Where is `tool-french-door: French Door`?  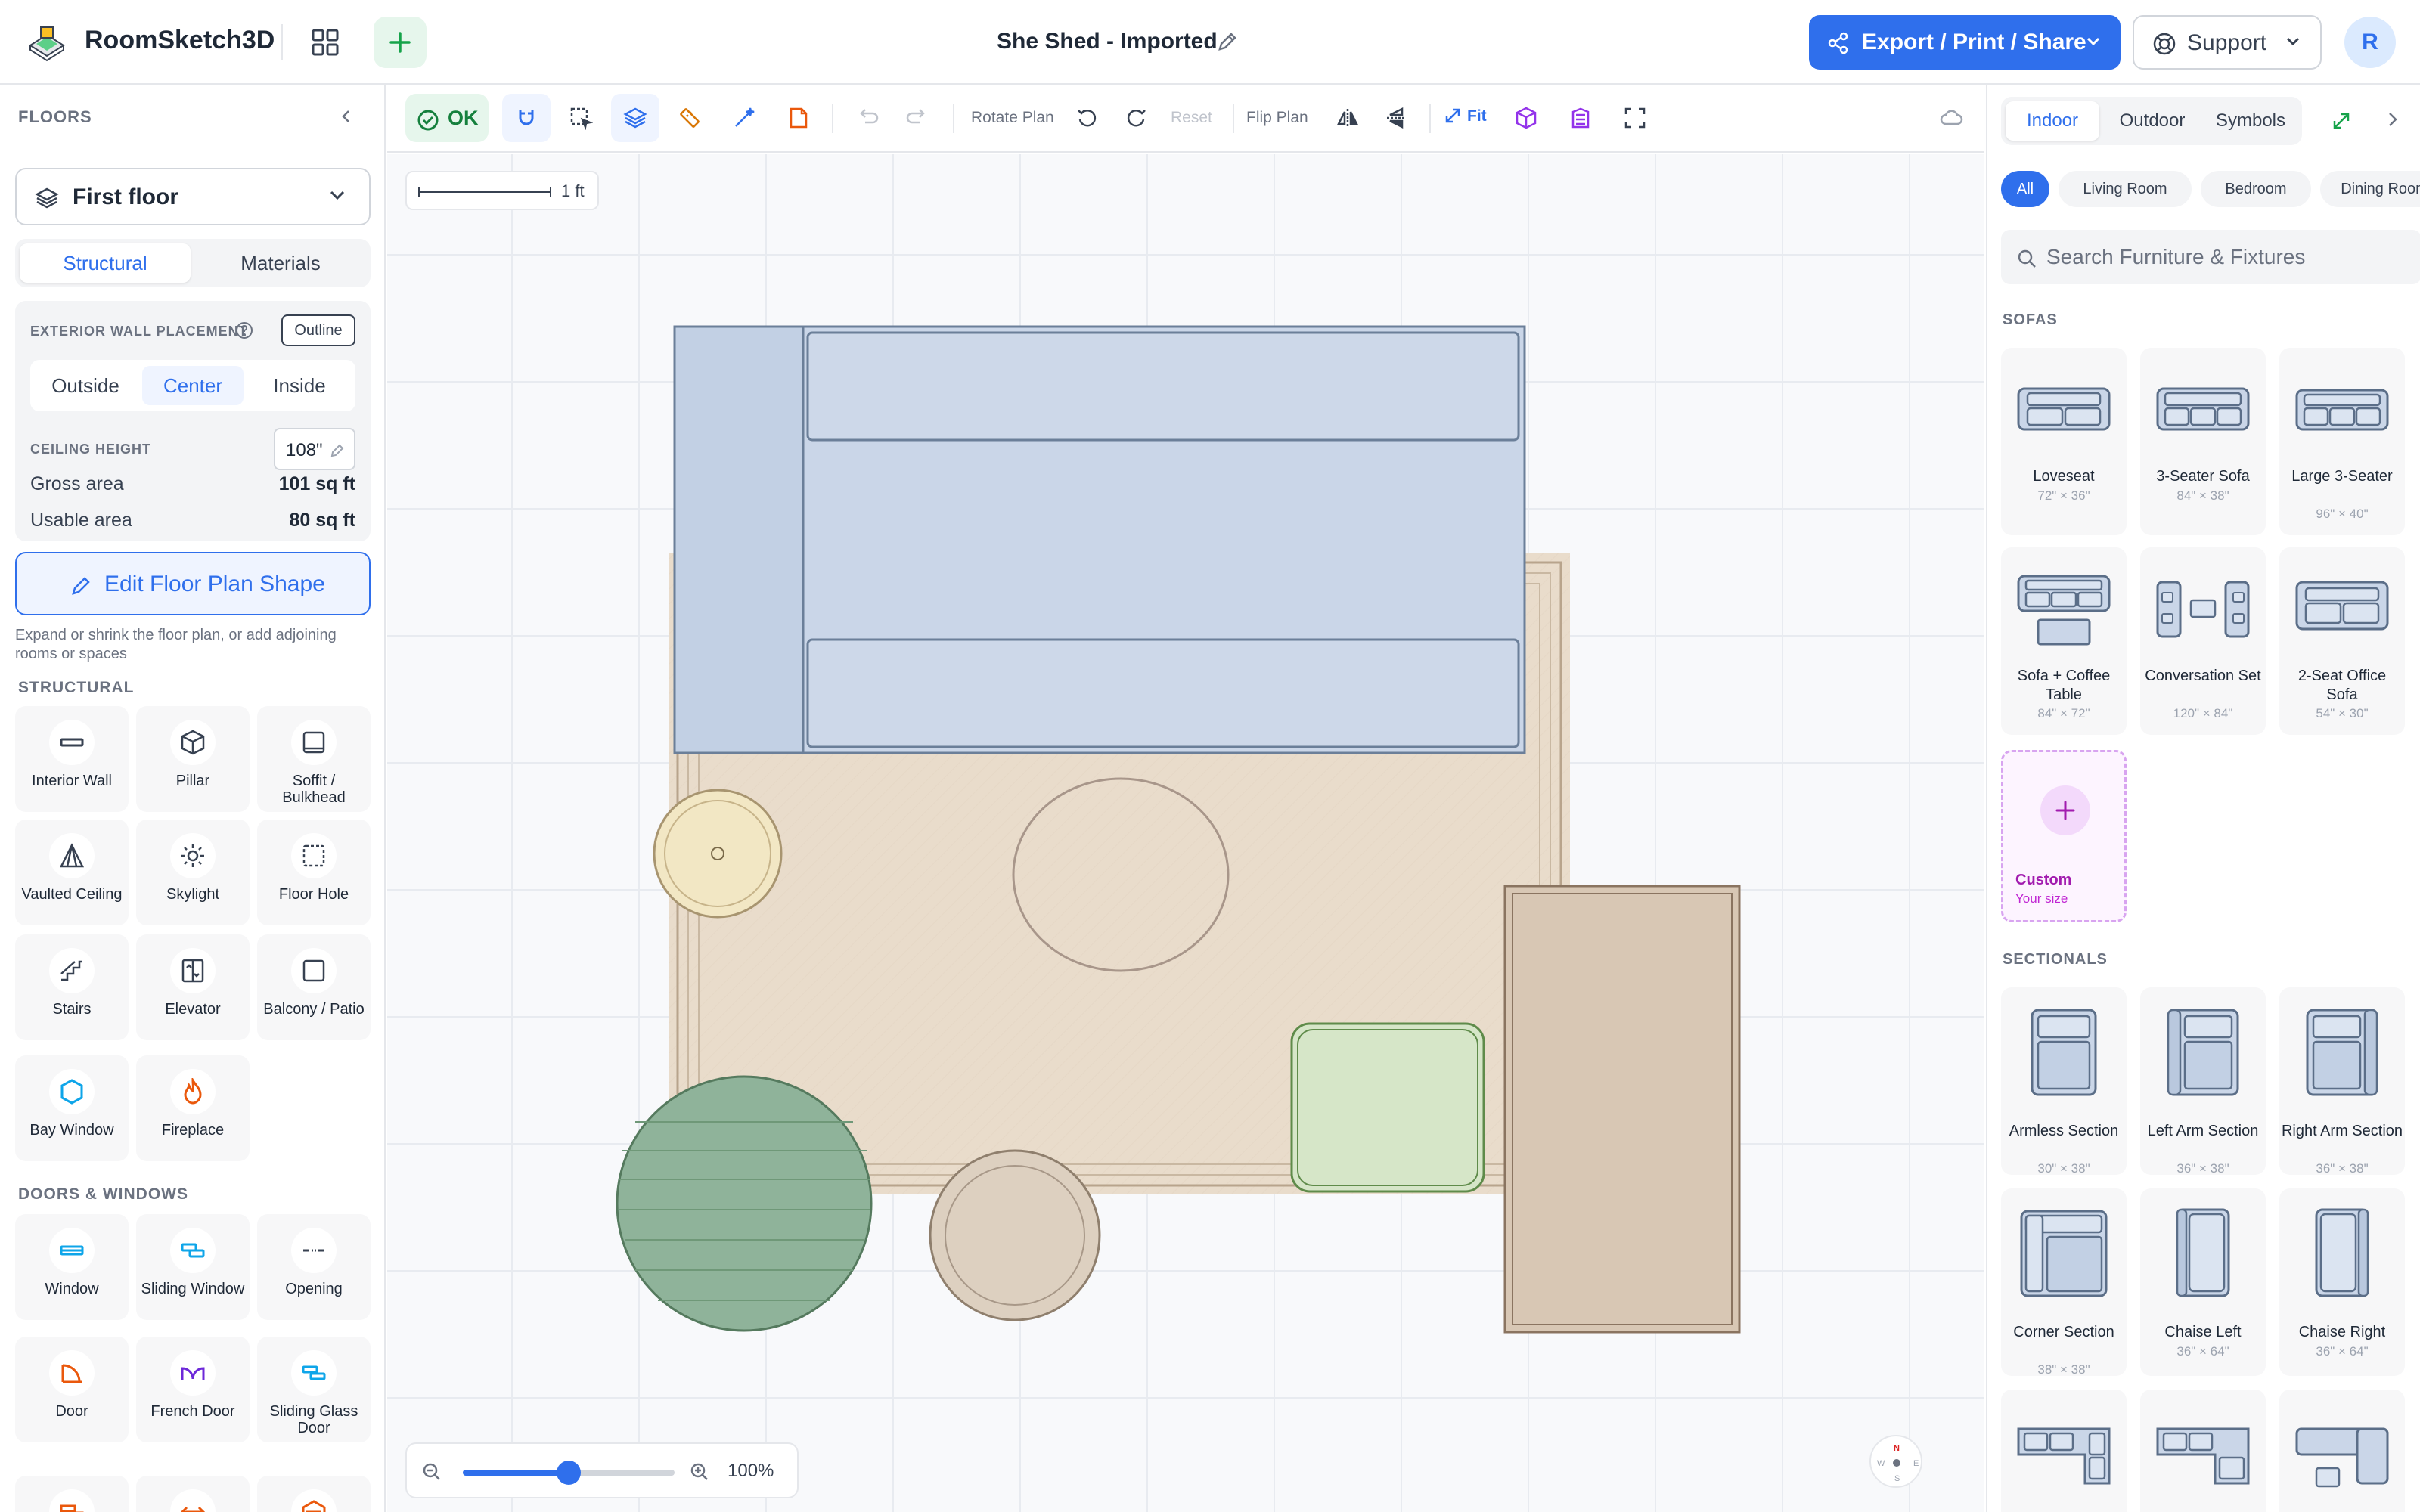
tool-french-door: French Door is located at coordinates (193, 1389).